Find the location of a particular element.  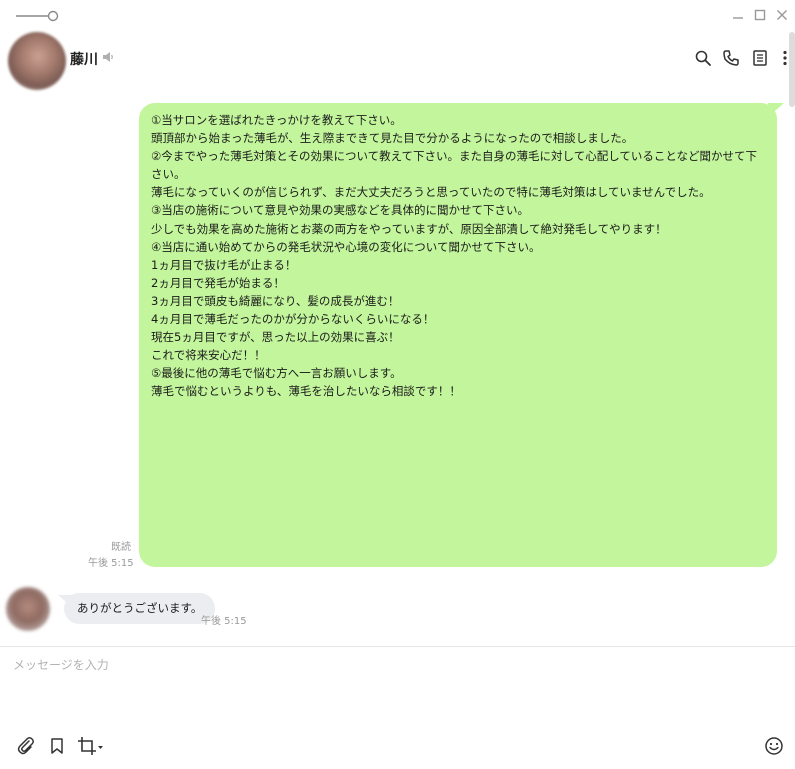

message-line: ①当サロンを選ばれたきっかけを教えて下さい。 is located at coordinates (276, 120).